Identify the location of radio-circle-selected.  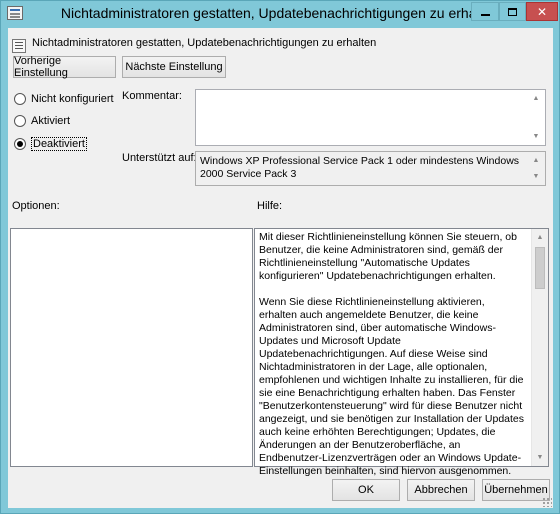
(20, 144).